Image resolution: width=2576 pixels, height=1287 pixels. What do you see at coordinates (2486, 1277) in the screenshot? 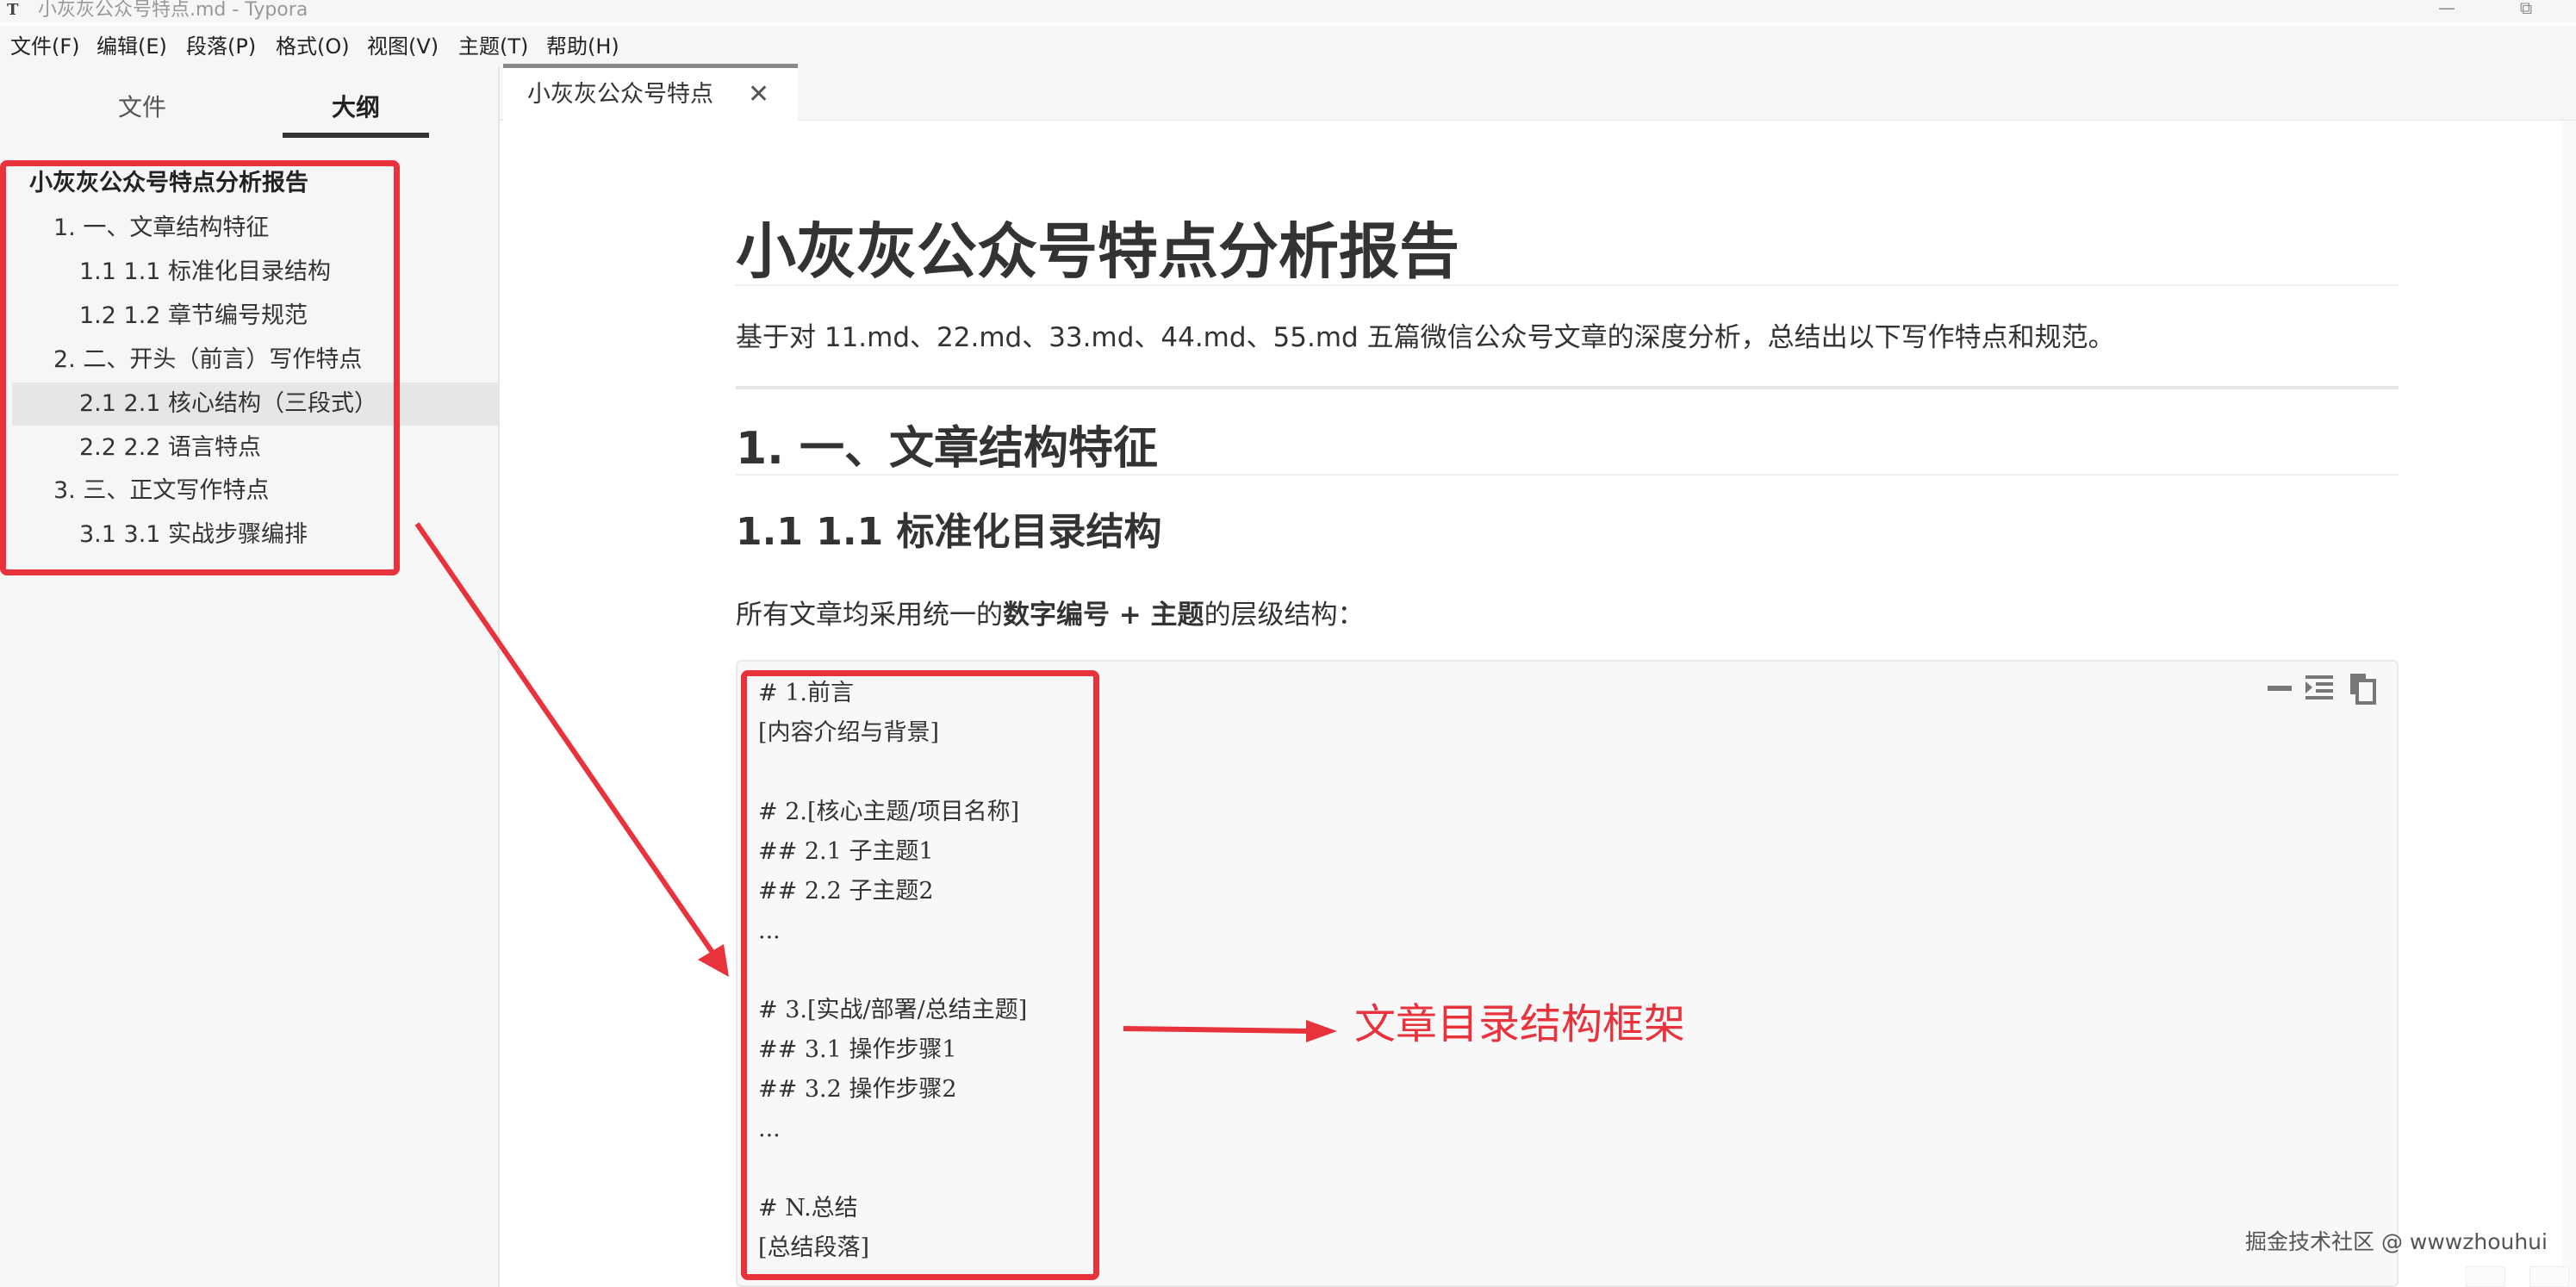
I see `source-mode-button` at bounding box center [2486, 1277].